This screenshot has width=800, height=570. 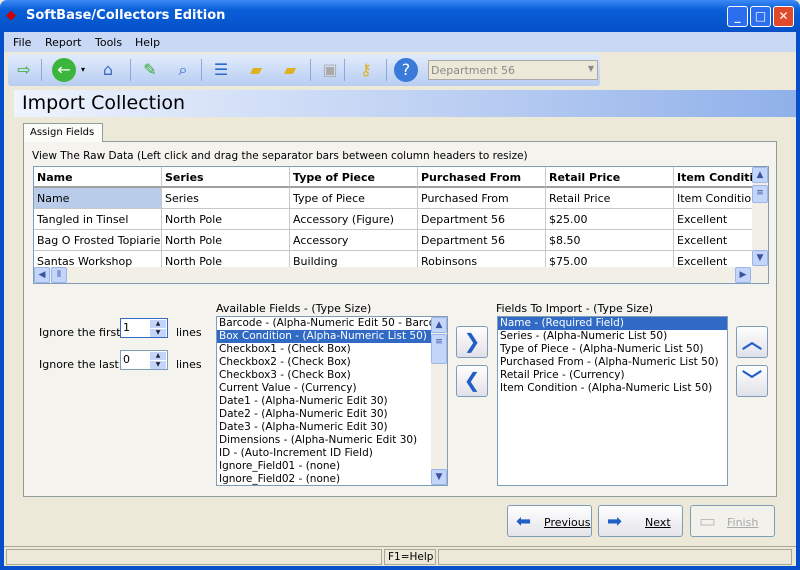 I want to click on window-title: SoftBase/Collectors Edition, so click(x=126, y=15).